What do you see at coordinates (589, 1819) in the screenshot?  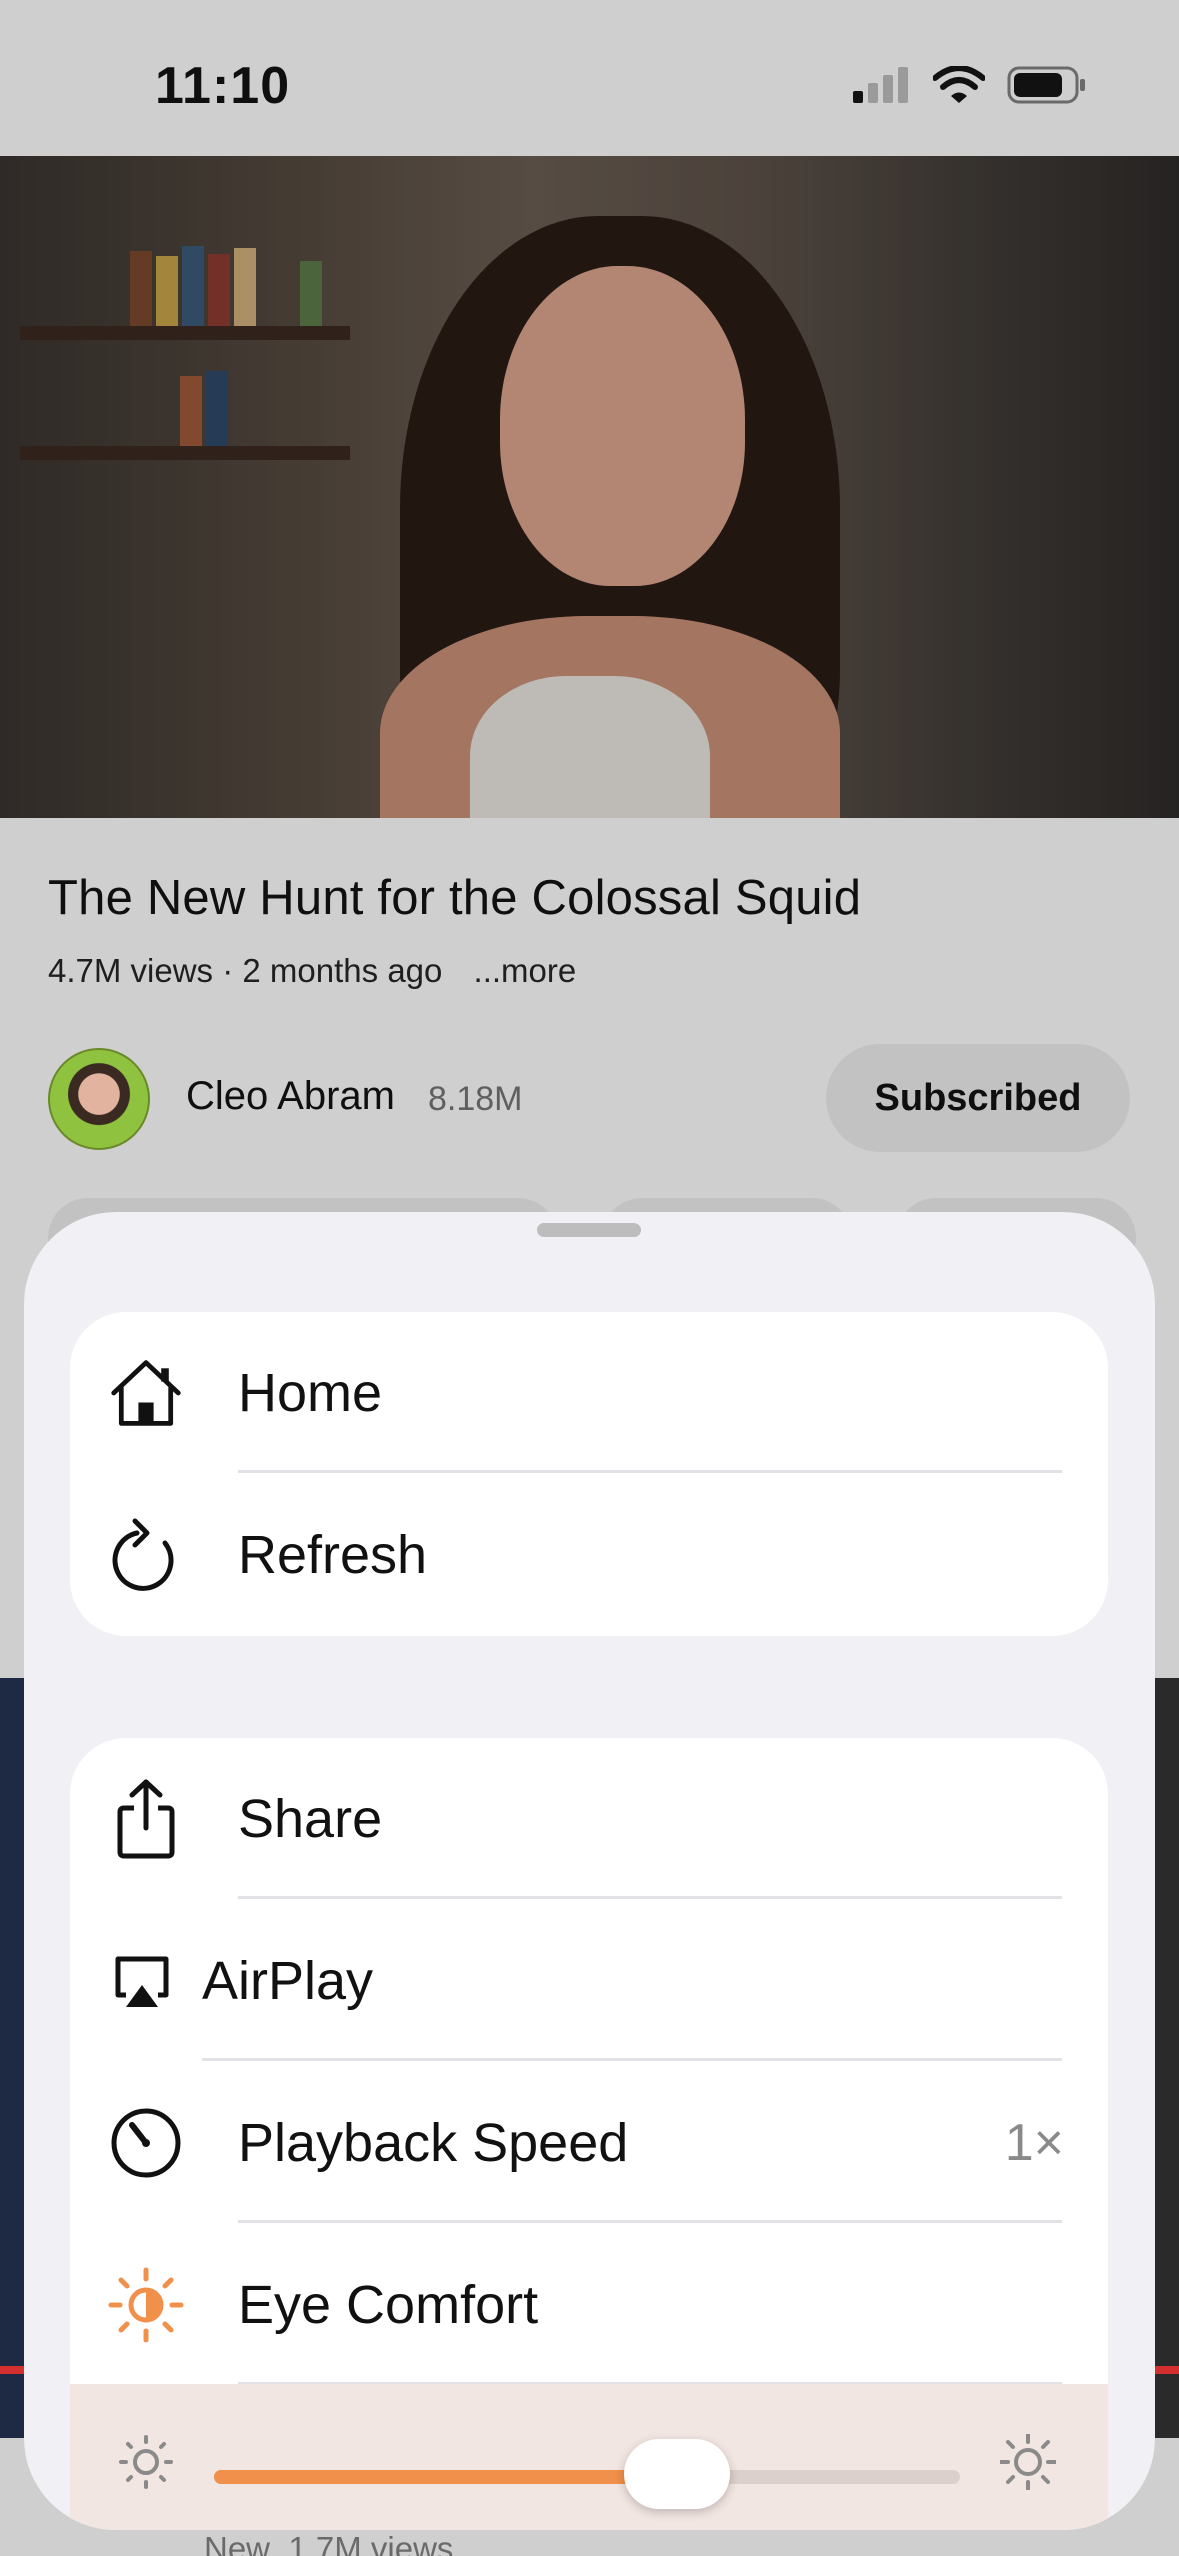 I see `menu-item-share: Share` at bounding box center [589, 1819].